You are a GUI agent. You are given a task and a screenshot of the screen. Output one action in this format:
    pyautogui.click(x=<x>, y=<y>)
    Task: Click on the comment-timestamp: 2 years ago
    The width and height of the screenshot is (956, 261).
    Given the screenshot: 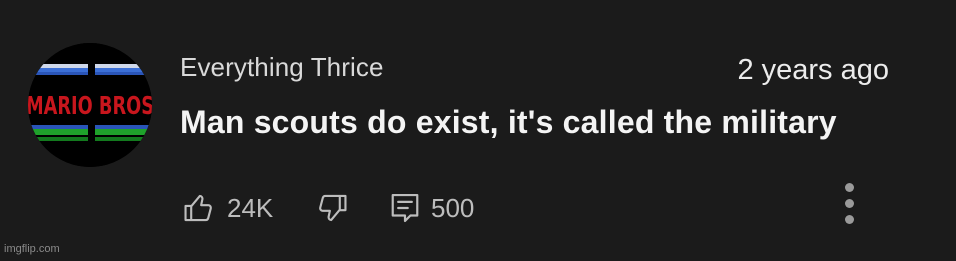 What is the action you would take?
    pyautogui.click(x=813, y=70)
    